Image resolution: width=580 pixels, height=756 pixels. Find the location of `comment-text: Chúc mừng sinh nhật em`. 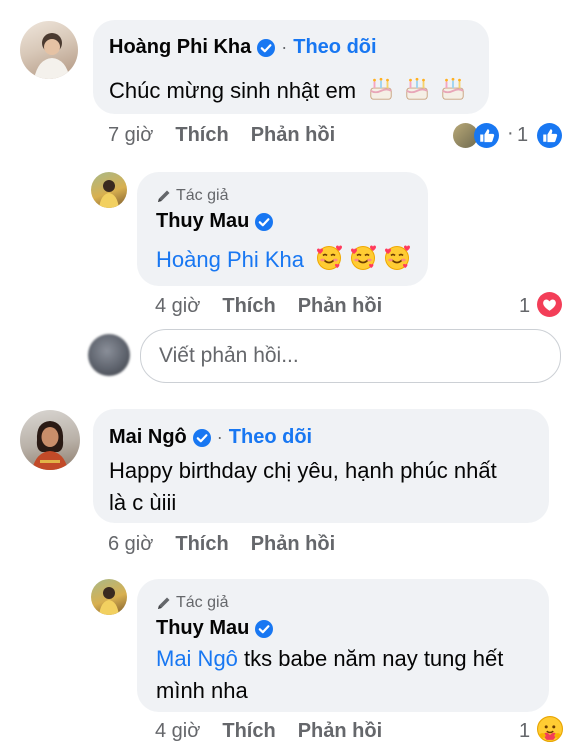

comment-text: Chúc mừng sinh nhật em is located at coordinates (233, 90).